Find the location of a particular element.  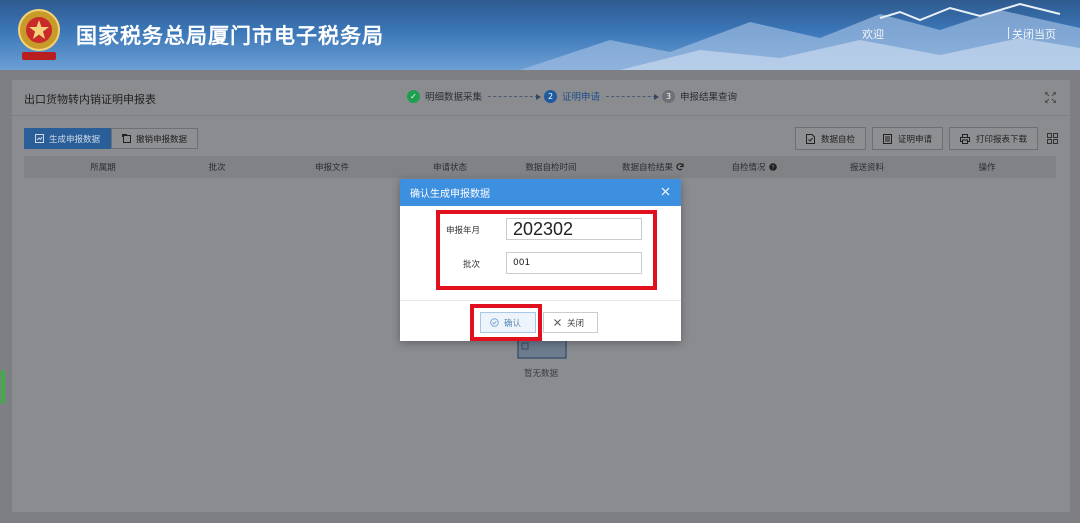

tab-revoke-data: 撤销申报数据 is located at coordinates (155, 138).